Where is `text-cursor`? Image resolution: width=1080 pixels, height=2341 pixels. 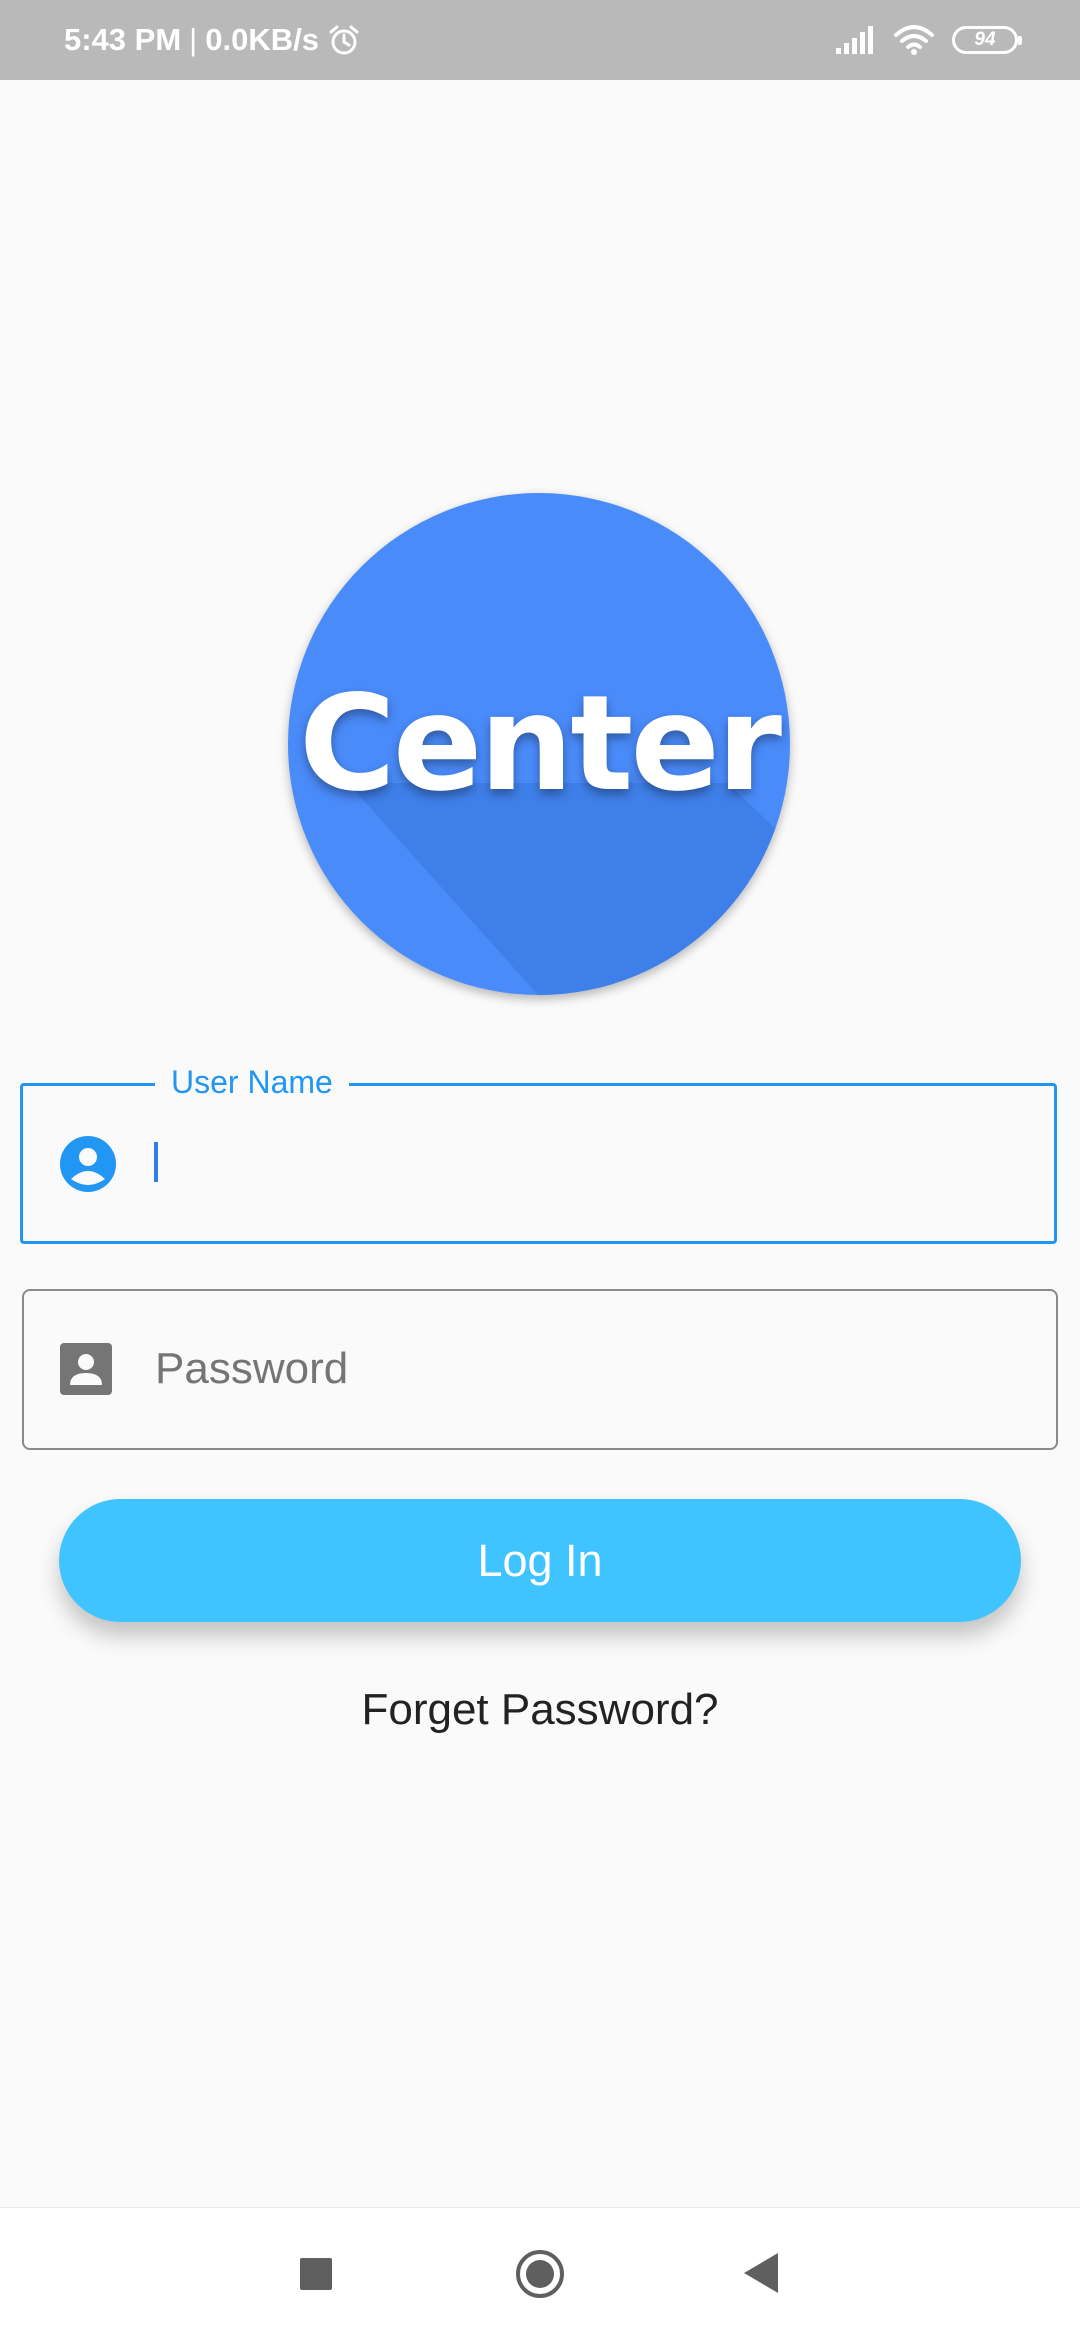 text-cursor is located at coordinates (156, 1162).